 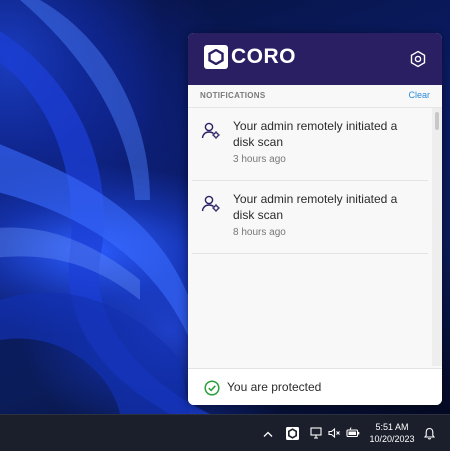 I want to click on battery-icon, so click(x=353, y=433).